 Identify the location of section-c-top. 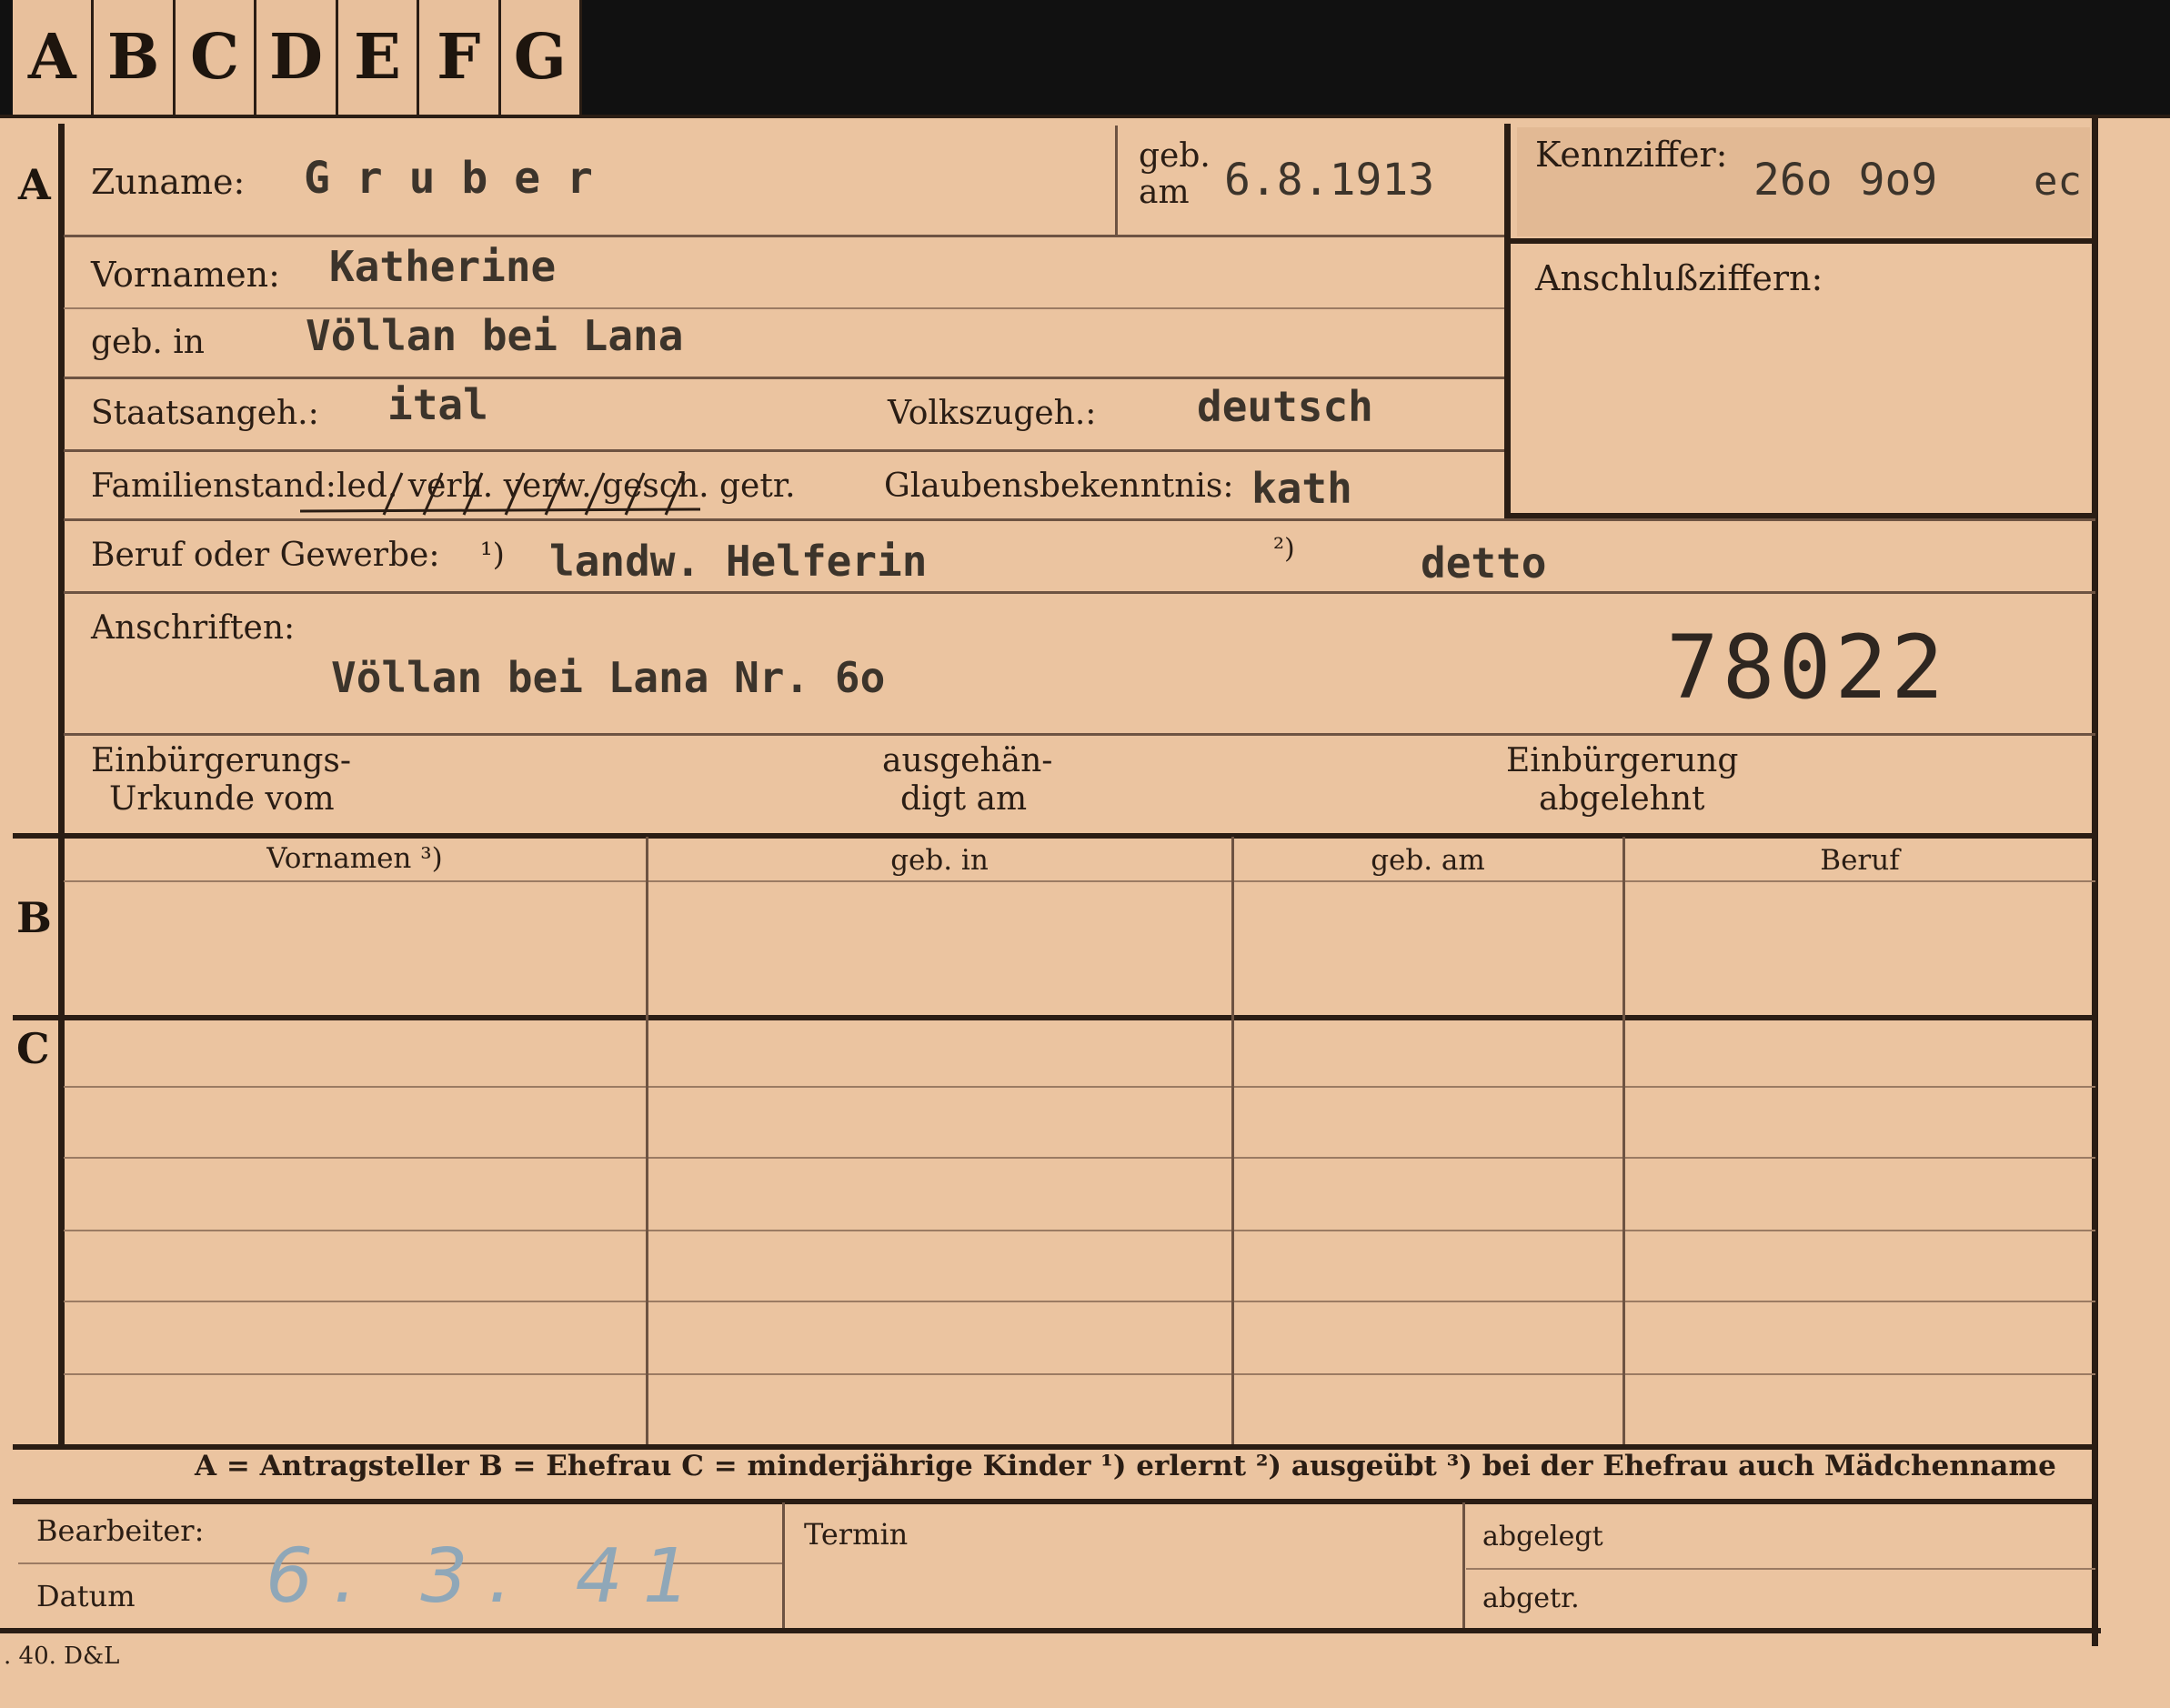
(1054, 1018).